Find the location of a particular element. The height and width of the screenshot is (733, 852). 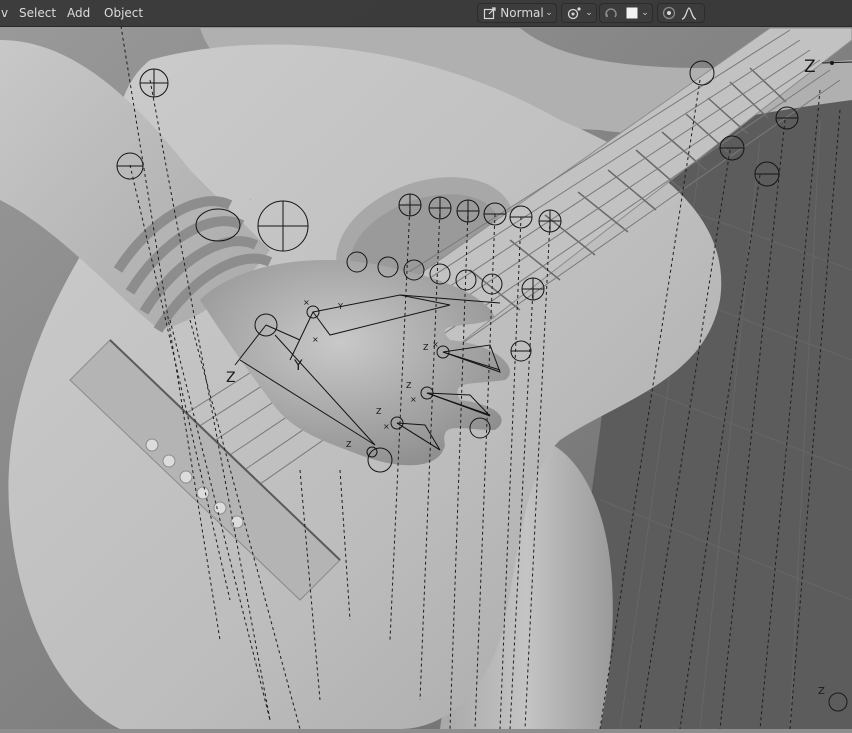

snap-target-icon is located at coordinates (632, 13).